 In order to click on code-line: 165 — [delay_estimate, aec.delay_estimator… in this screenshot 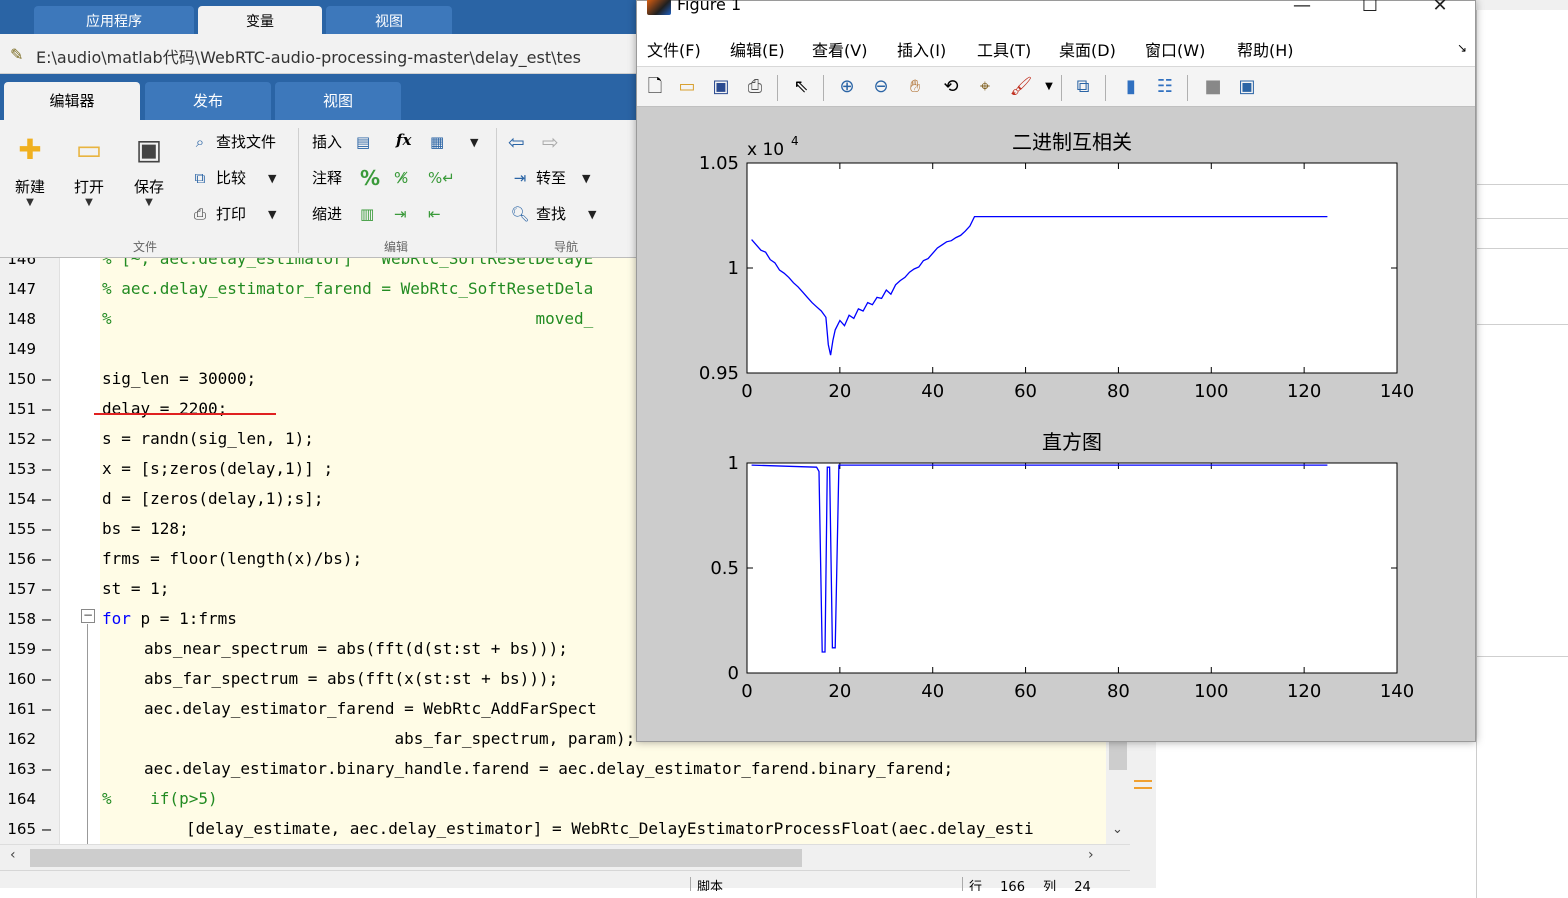, I will do `click(553, 829)`.